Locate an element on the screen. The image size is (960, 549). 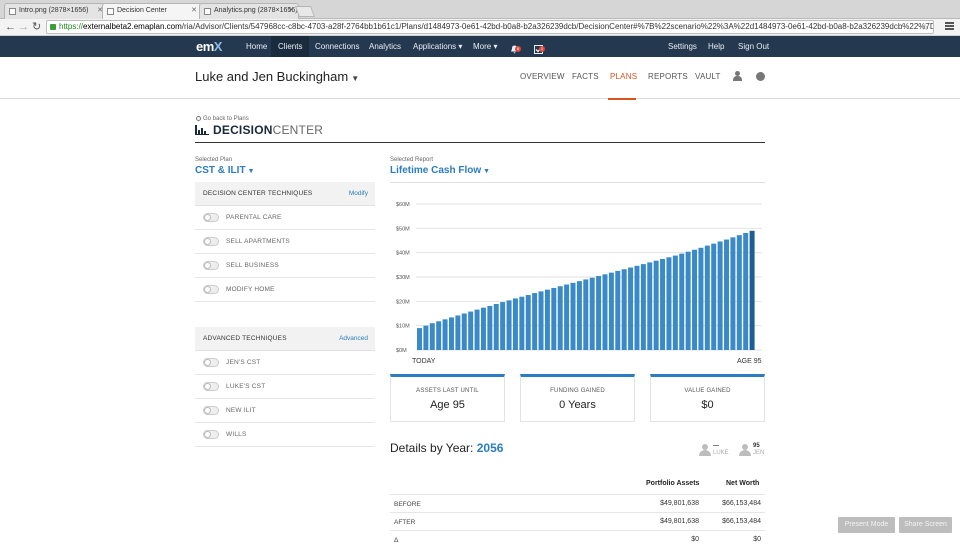
emx-logo: emX is located at coordinates (209, 46).